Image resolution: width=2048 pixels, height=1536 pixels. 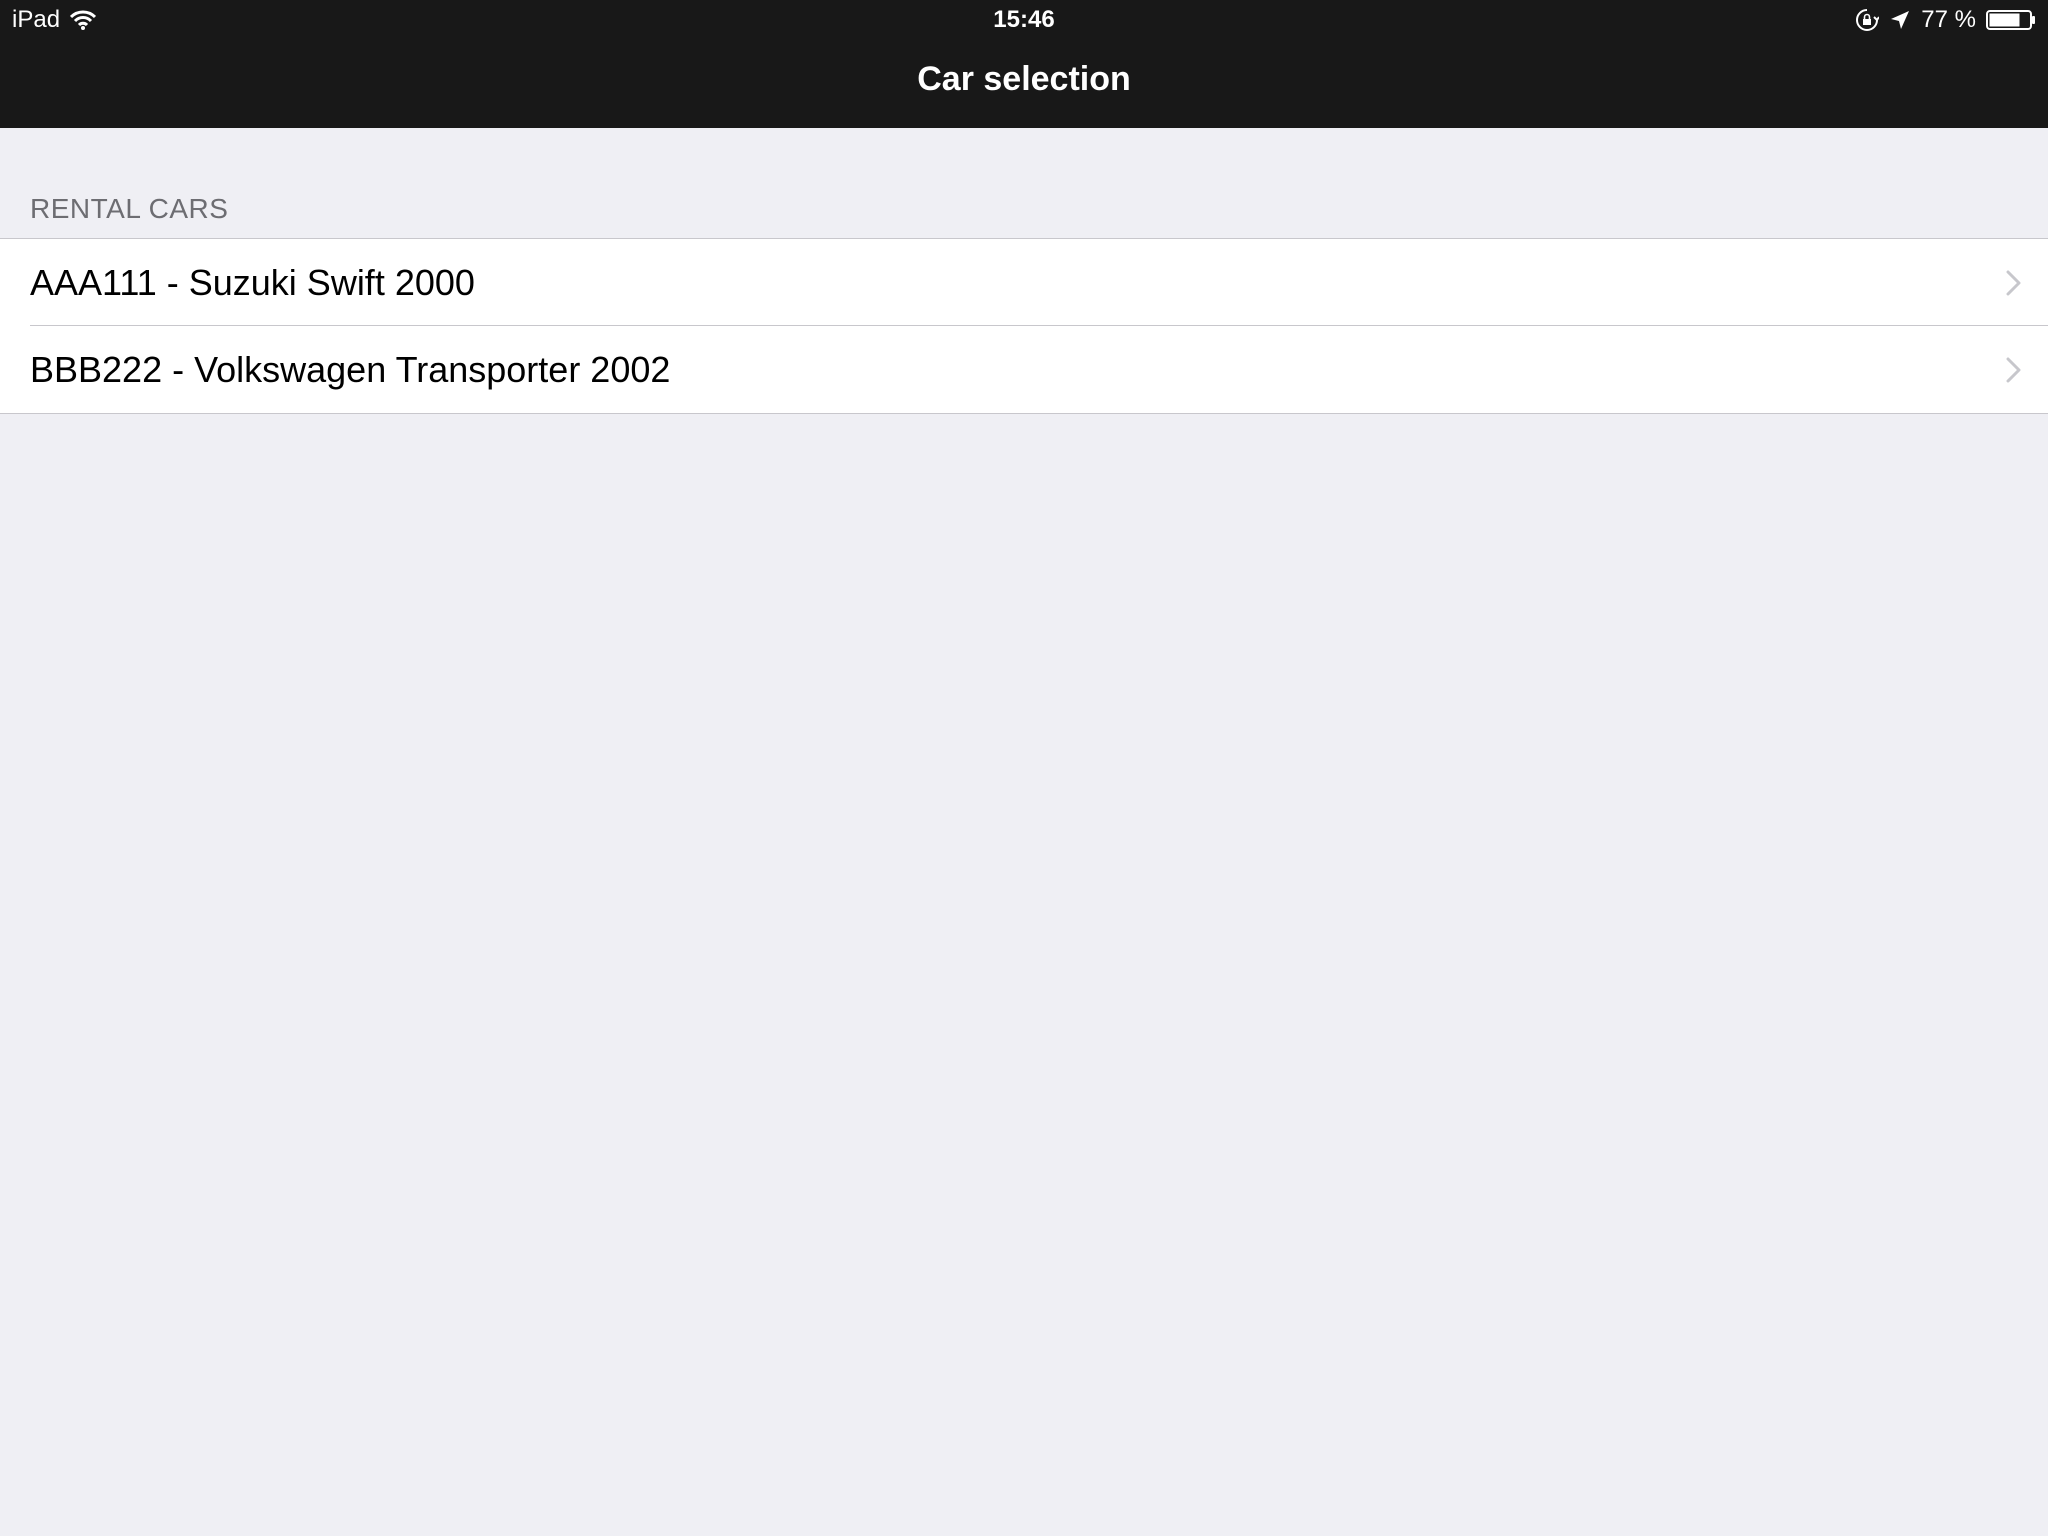 I want to click on status-time: 15:46, so click(x=1024, y=19).